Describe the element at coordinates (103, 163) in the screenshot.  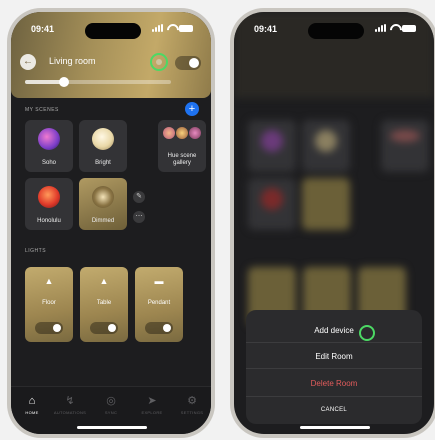
I see `scene-label: Bright` at that location.